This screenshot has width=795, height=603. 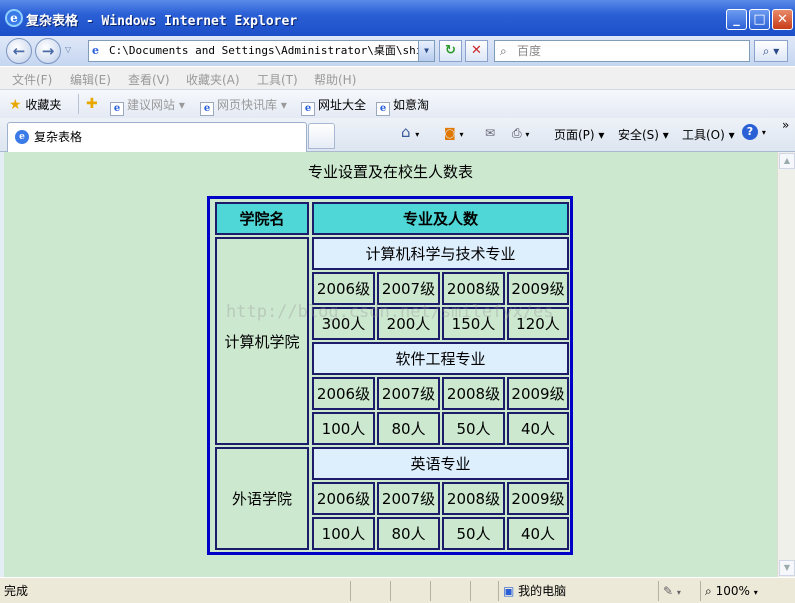 What do you see at coordinates (750, 132) in the screenshot?
I see `help-icon: ?` at bounding box center [750, 132].